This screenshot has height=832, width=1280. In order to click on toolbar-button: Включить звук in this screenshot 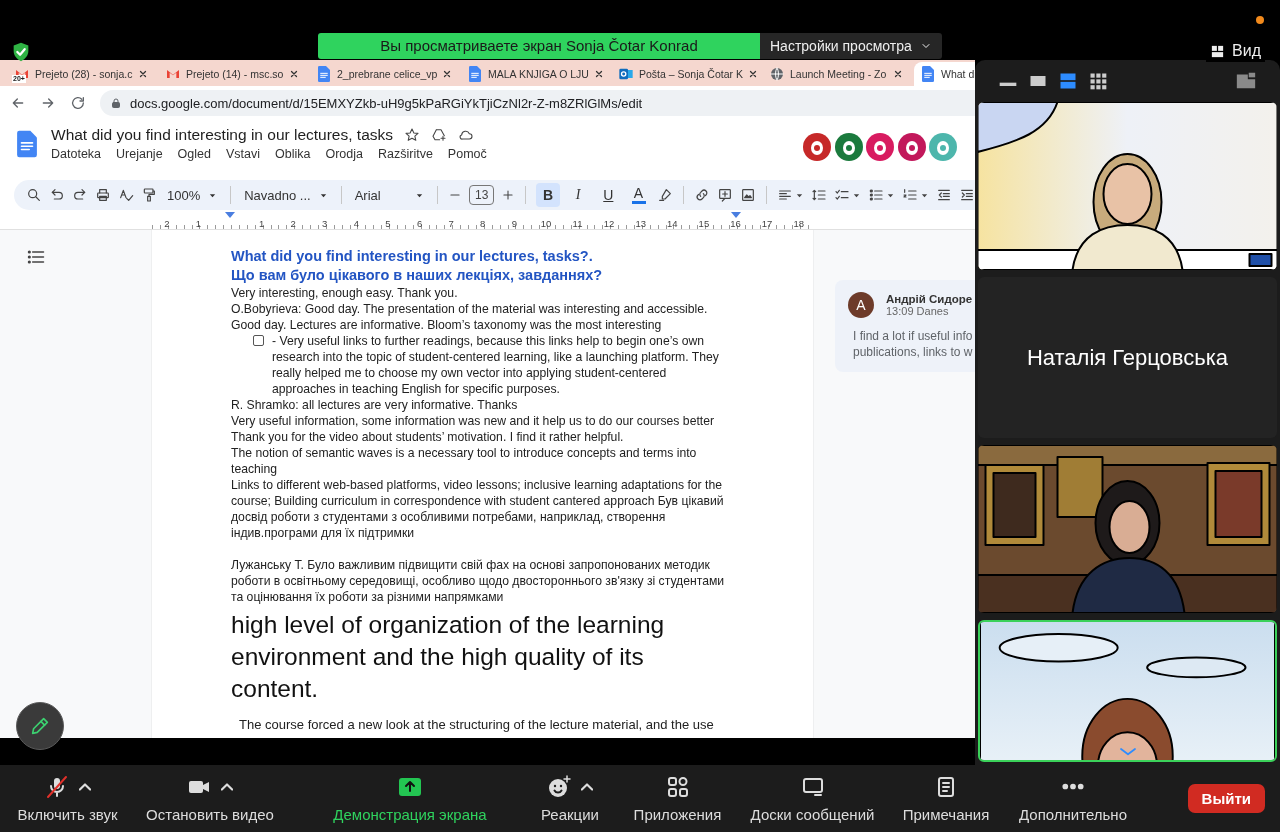, I will do `click(67, 798)`.